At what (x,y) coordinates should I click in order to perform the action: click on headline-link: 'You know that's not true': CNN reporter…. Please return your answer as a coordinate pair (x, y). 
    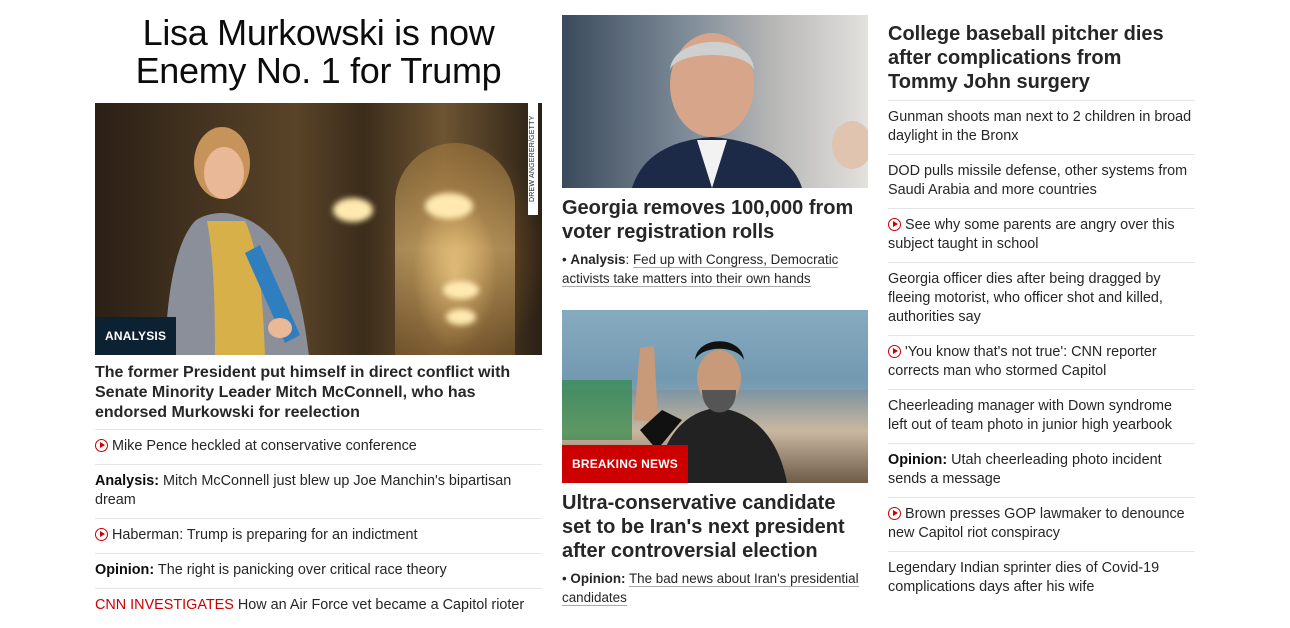
    Looking at the image, I should click on (1022, 361).